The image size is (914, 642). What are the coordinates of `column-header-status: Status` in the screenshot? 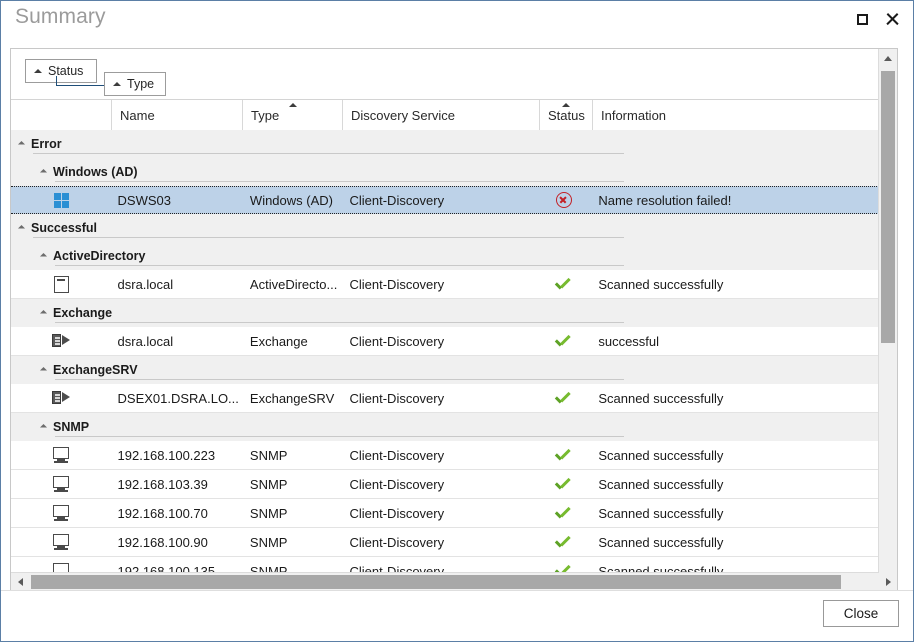 It's located at (566, 115).